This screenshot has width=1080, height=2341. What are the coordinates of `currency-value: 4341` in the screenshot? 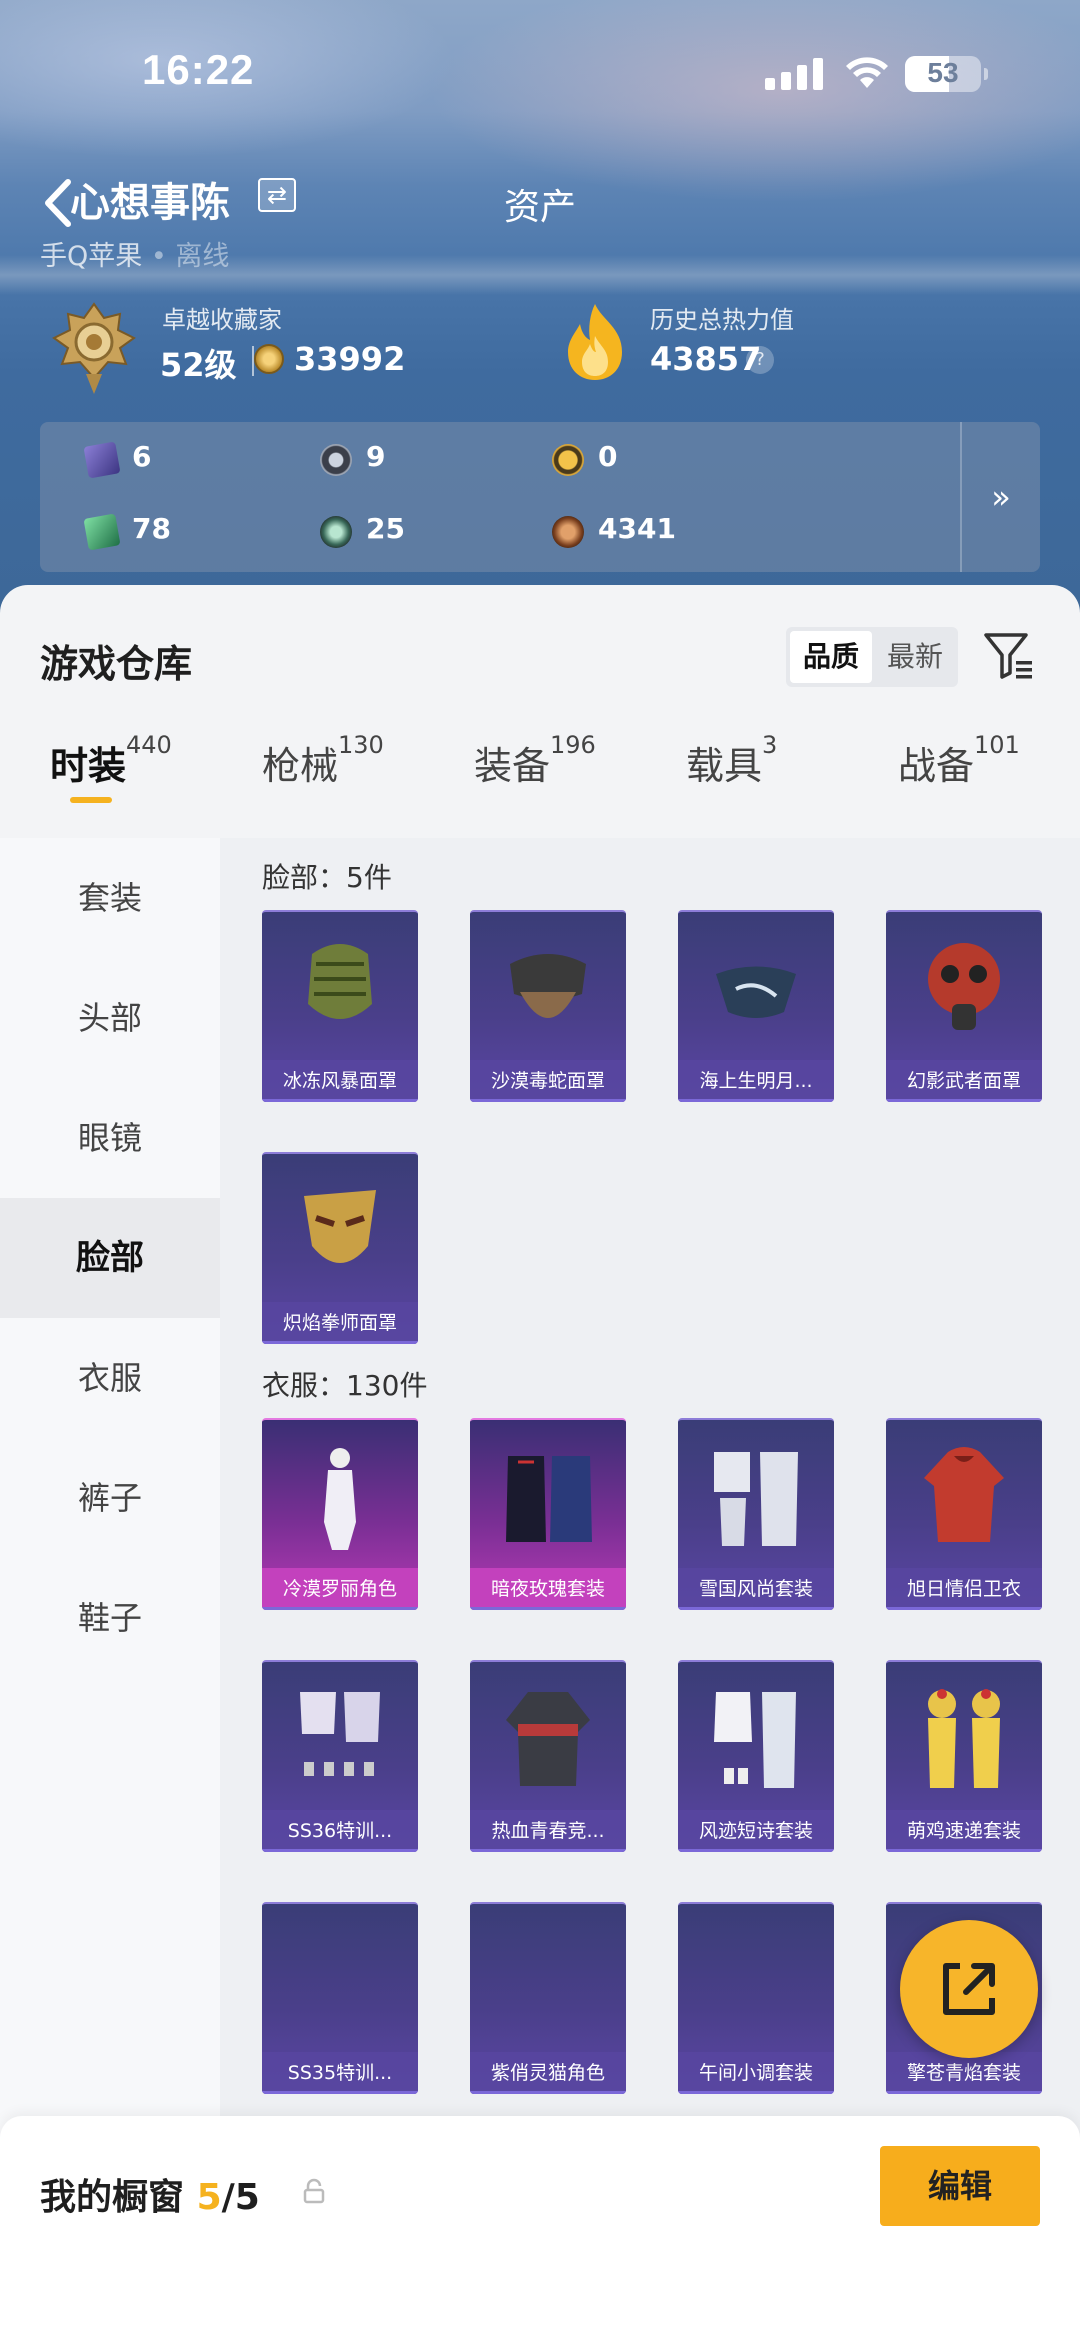 It's located at (637, 528).